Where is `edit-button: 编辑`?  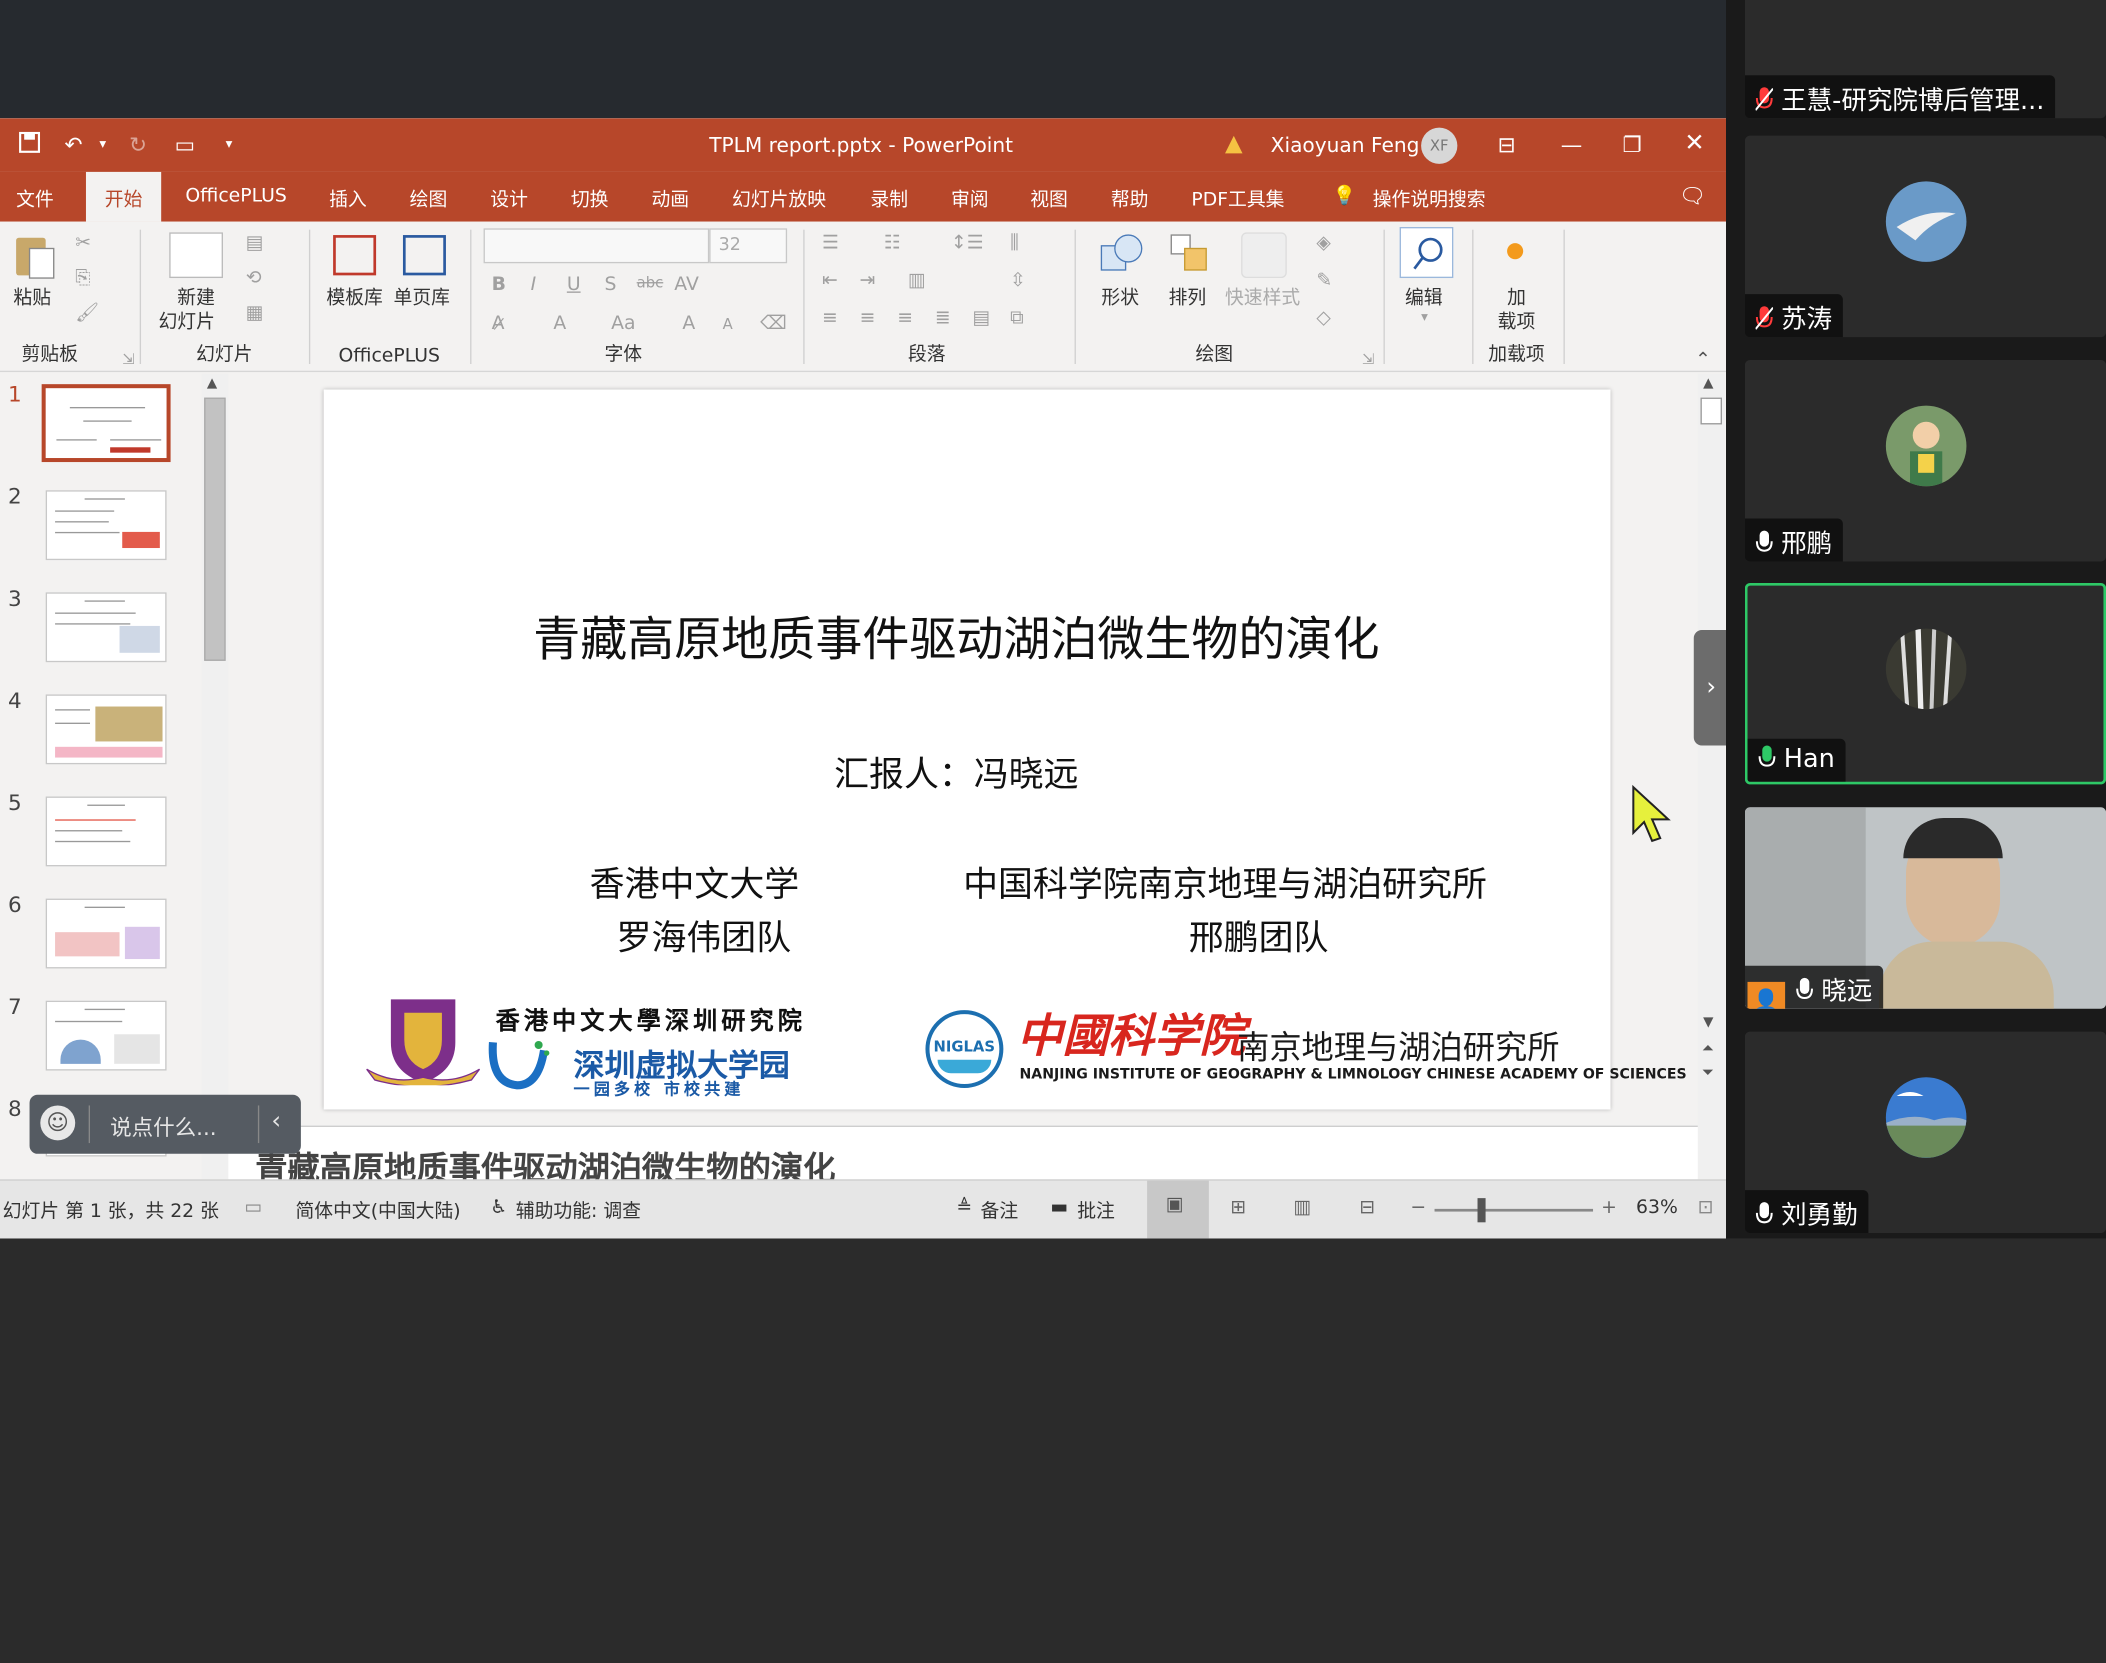 edit-button: 编辑 is located at coordinates (1424, 298).